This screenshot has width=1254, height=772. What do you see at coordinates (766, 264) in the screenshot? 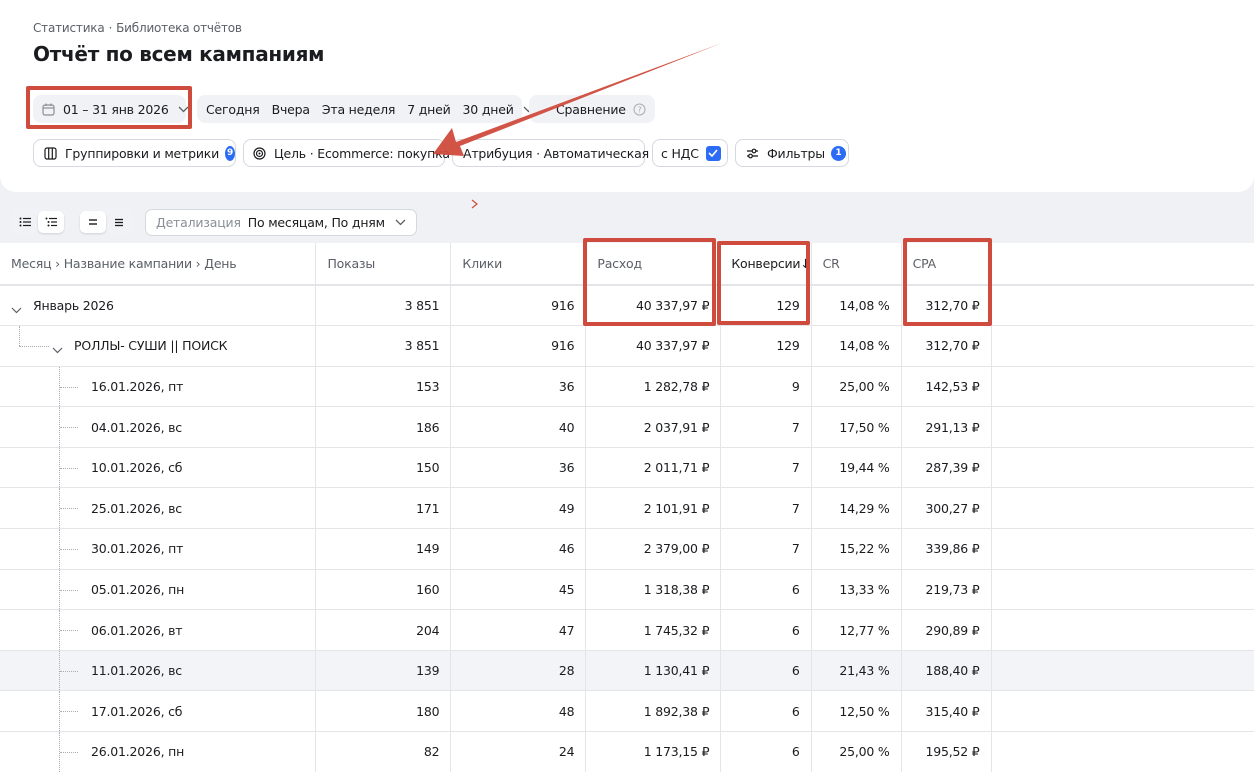
I see `column-header-conversions: Конверсии↓` at bounding box center [766, 264].